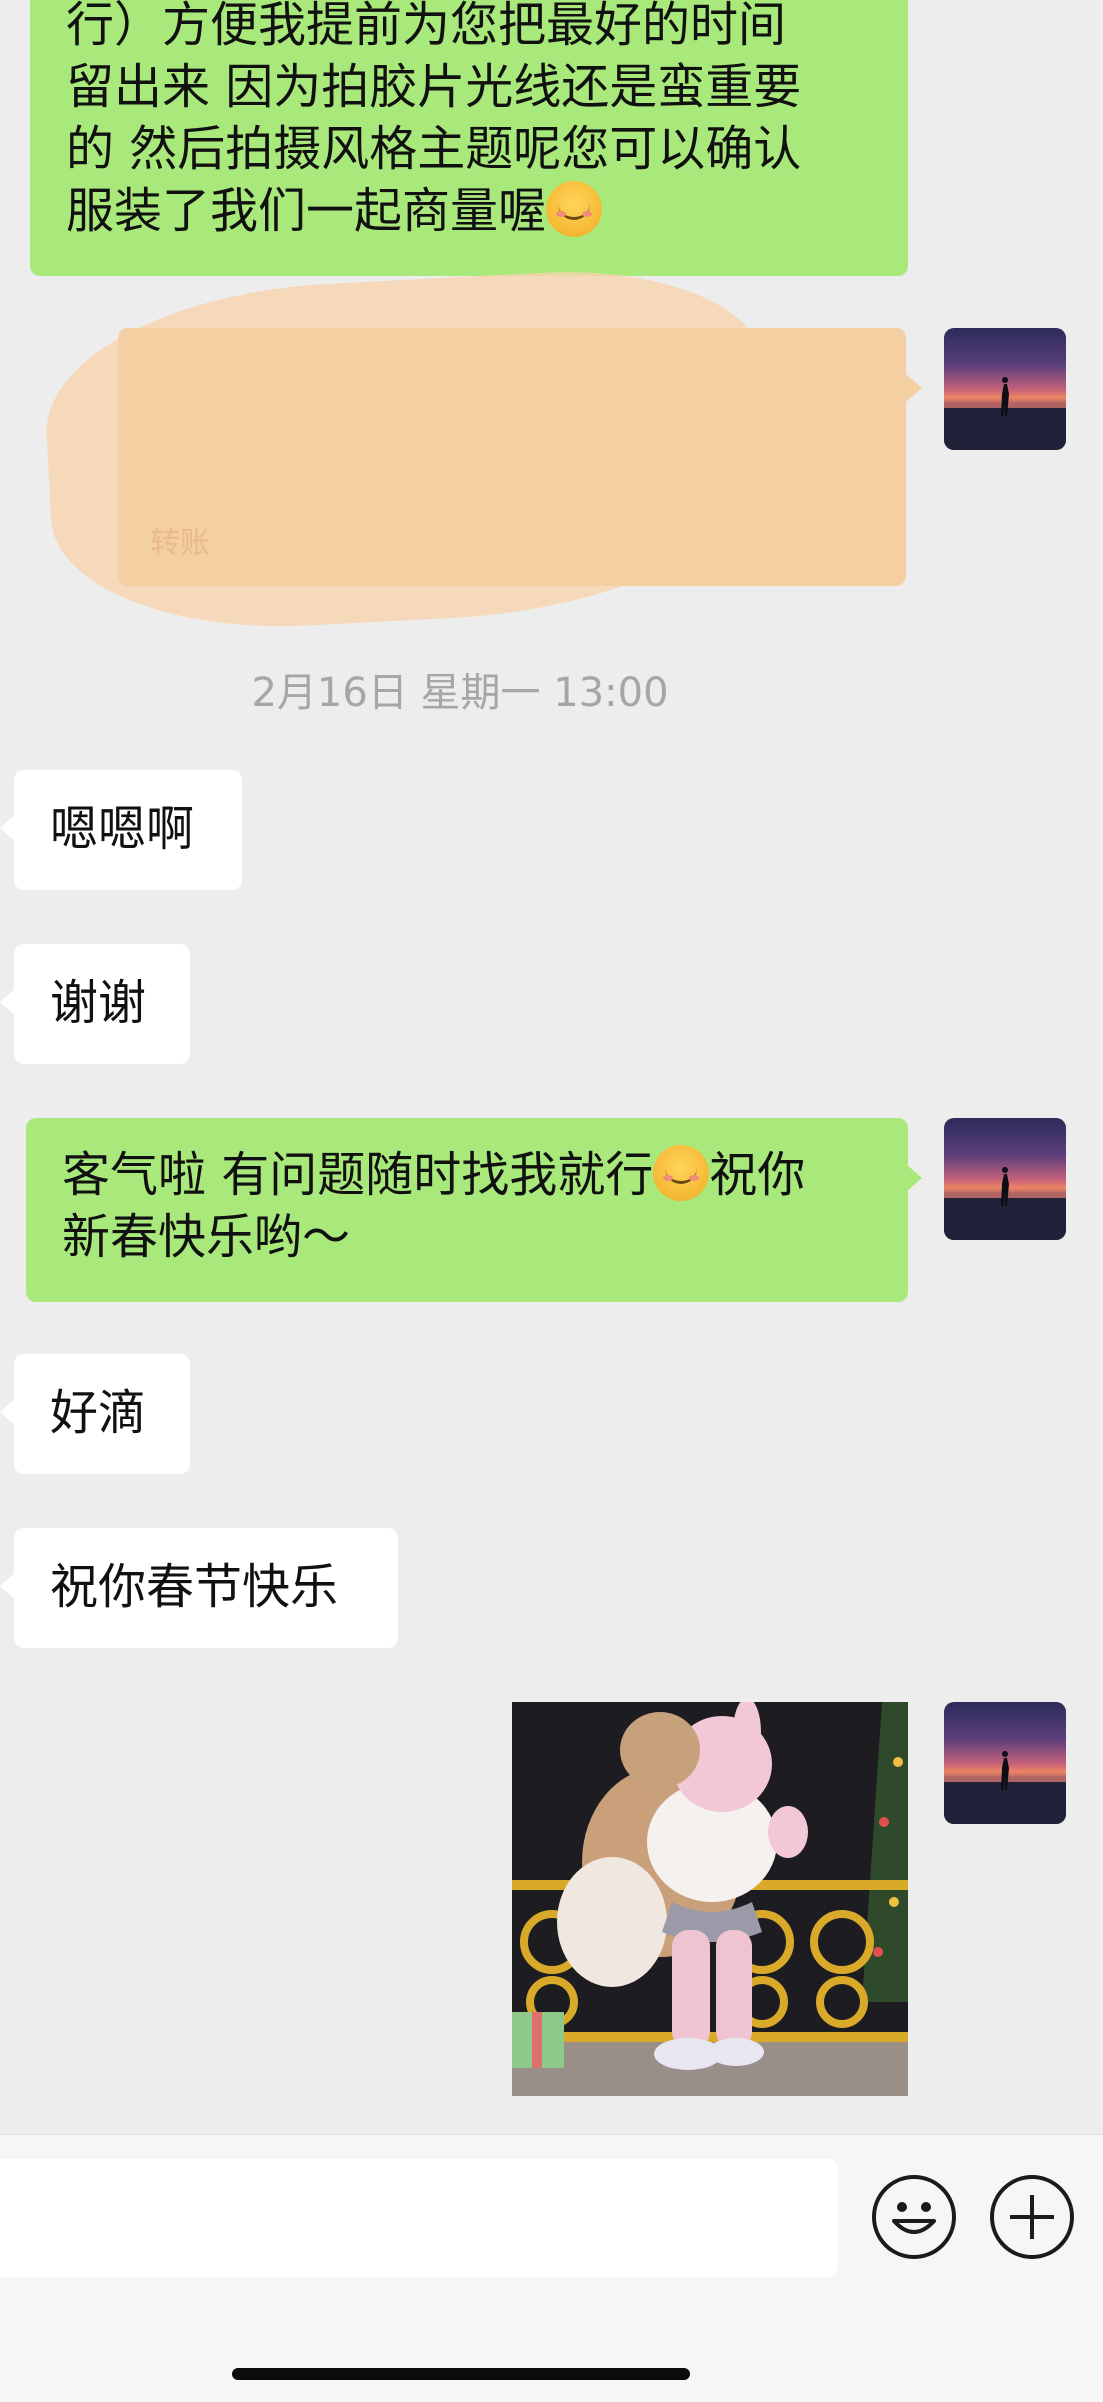 This screenshot has width=1103, height=2402. Describe the element at coordinates (180, 543) in the screenshot. I see `transfer-label: 转账` at that location.